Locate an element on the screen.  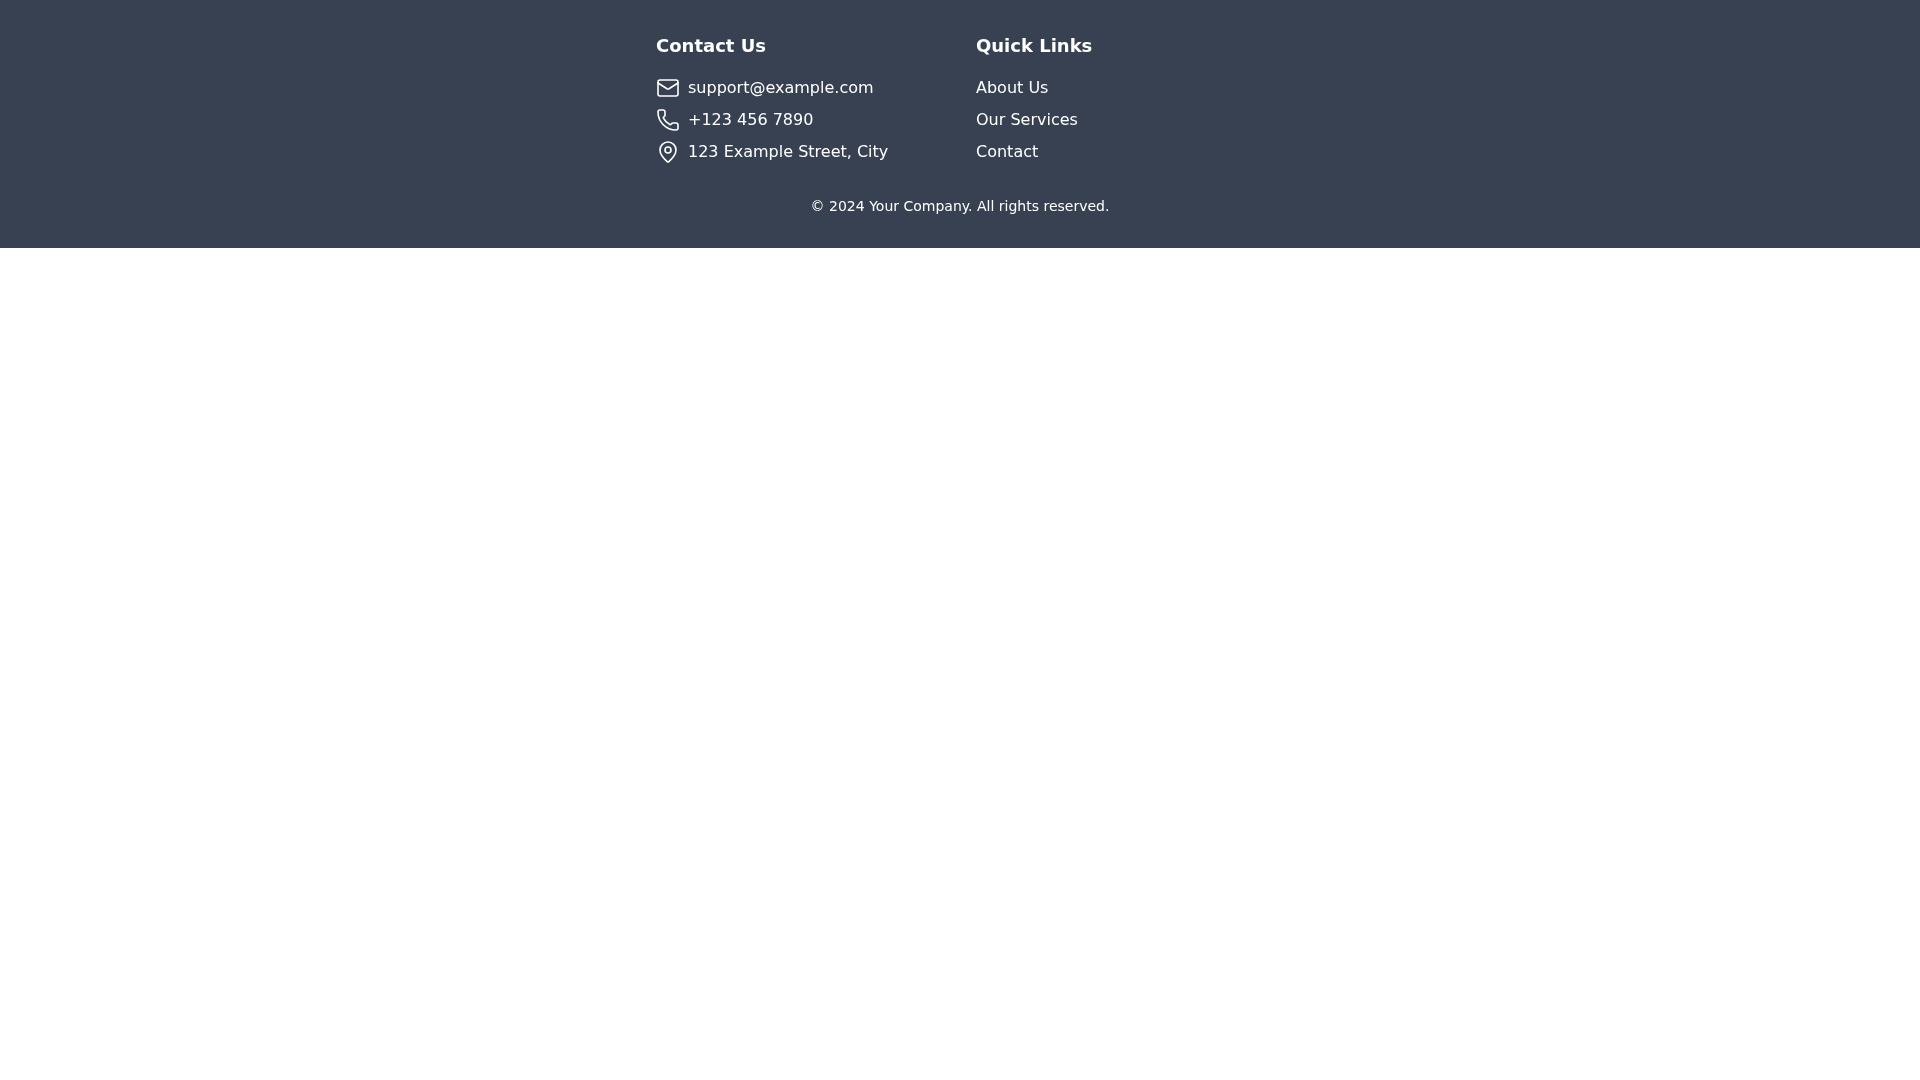
contact-text: support@example.com is located at coordinates (781, 88).